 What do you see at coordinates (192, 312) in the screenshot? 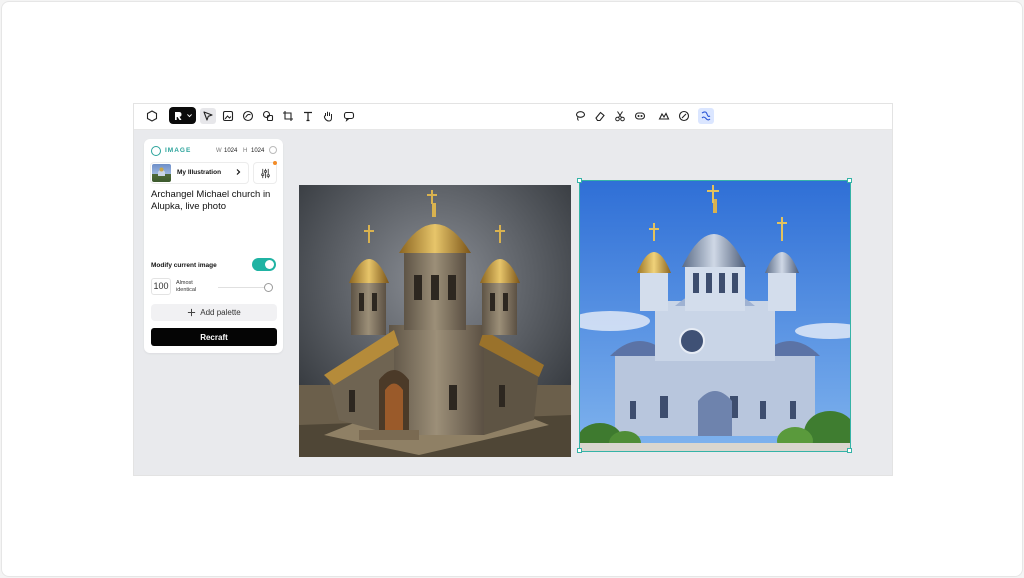
I see `plus-icon` at bounding box center [192, 312].